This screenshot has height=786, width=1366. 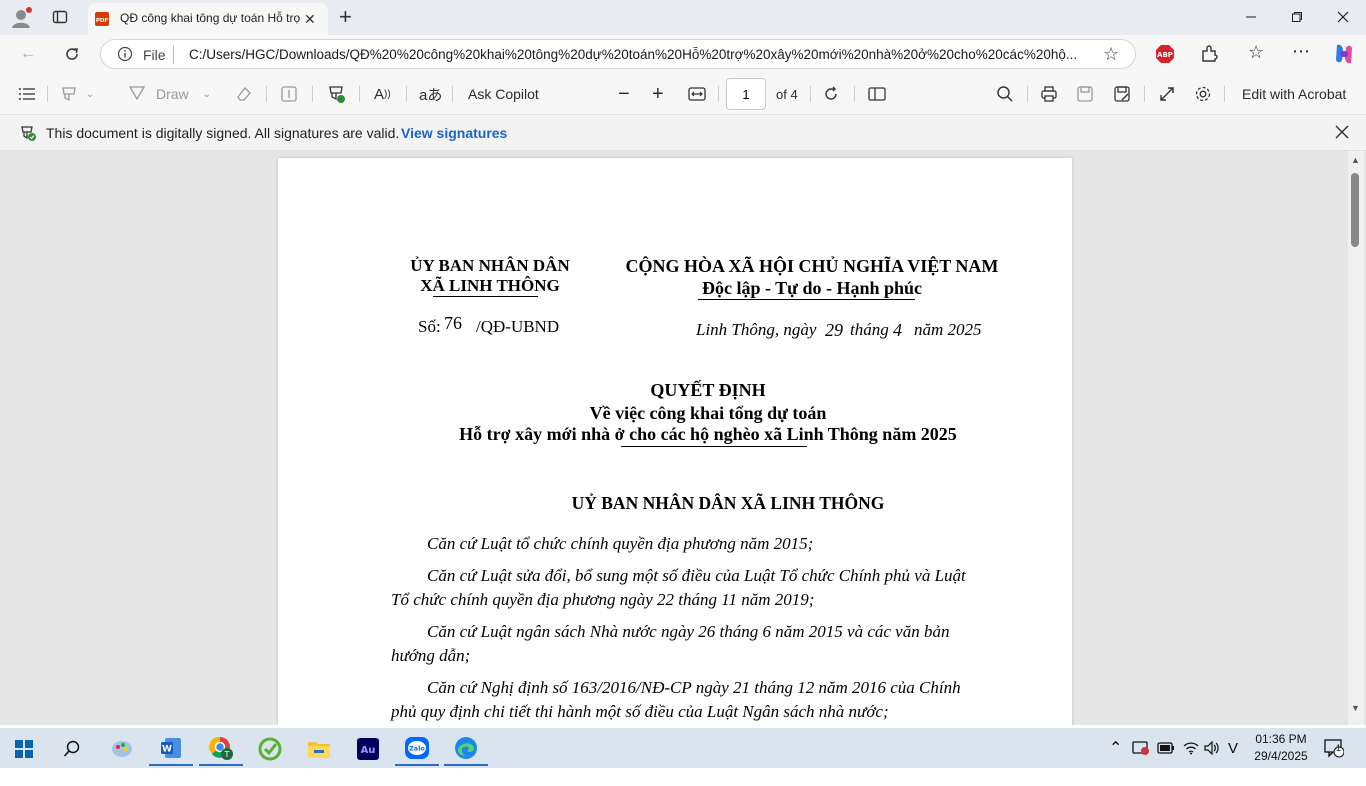 I want to click on word-app-icon: W, so click(x=171, y=749).